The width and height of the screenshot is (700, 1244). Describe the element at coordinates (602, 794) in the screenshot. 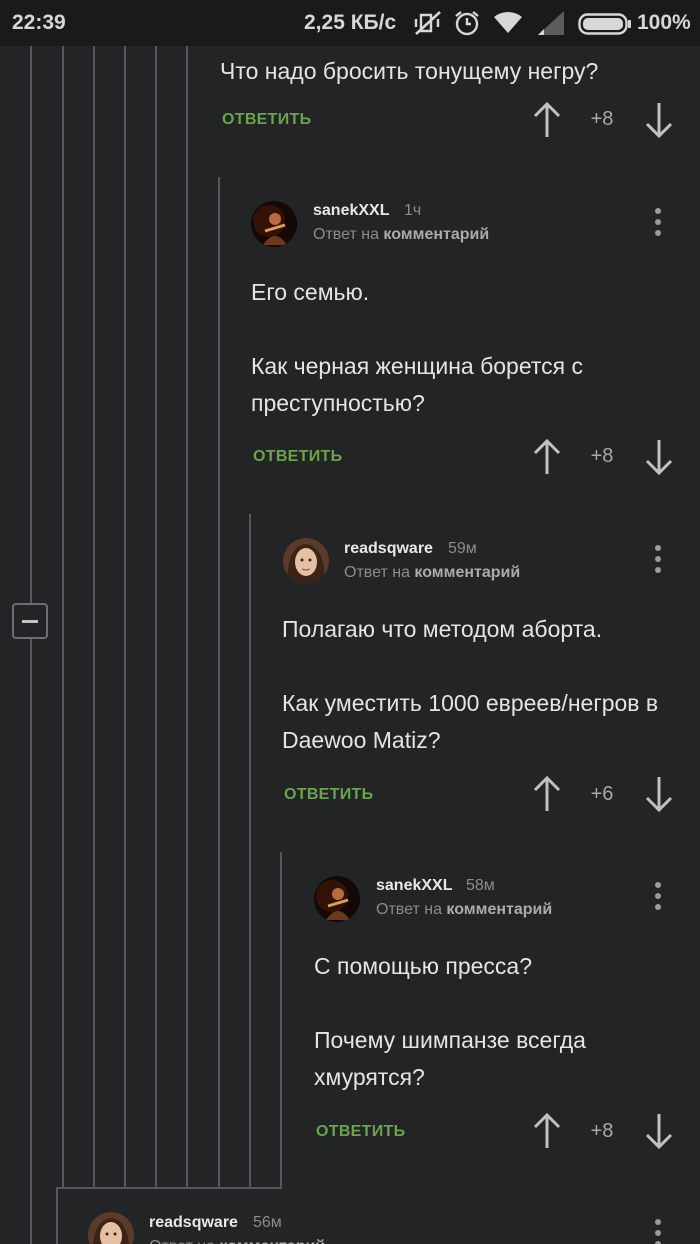

I see `rating: +6` at that location.